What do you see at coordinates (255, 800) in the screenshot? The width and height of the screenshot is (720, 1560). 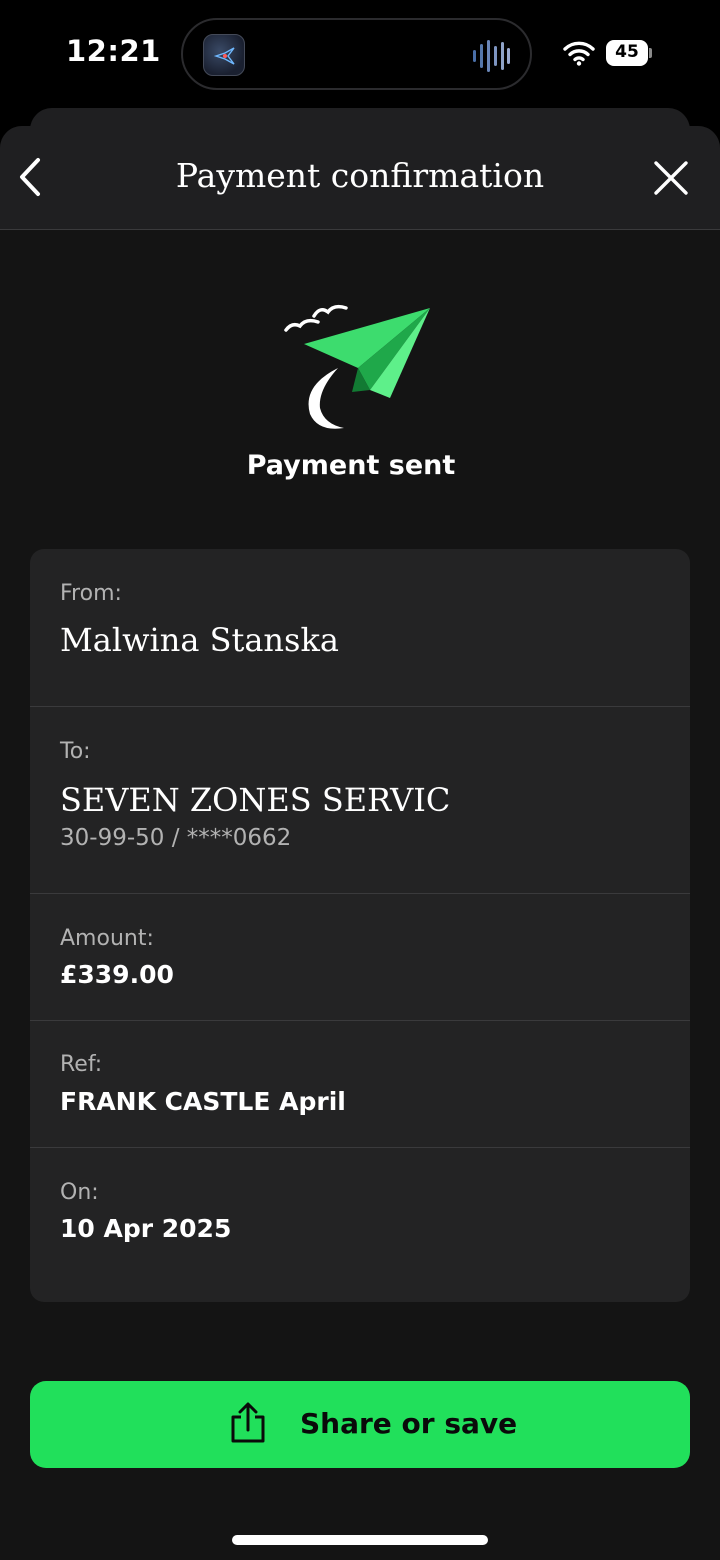 I see `to-value: SEVEN ZONES SERVIC` at bounding box center [255, 800].